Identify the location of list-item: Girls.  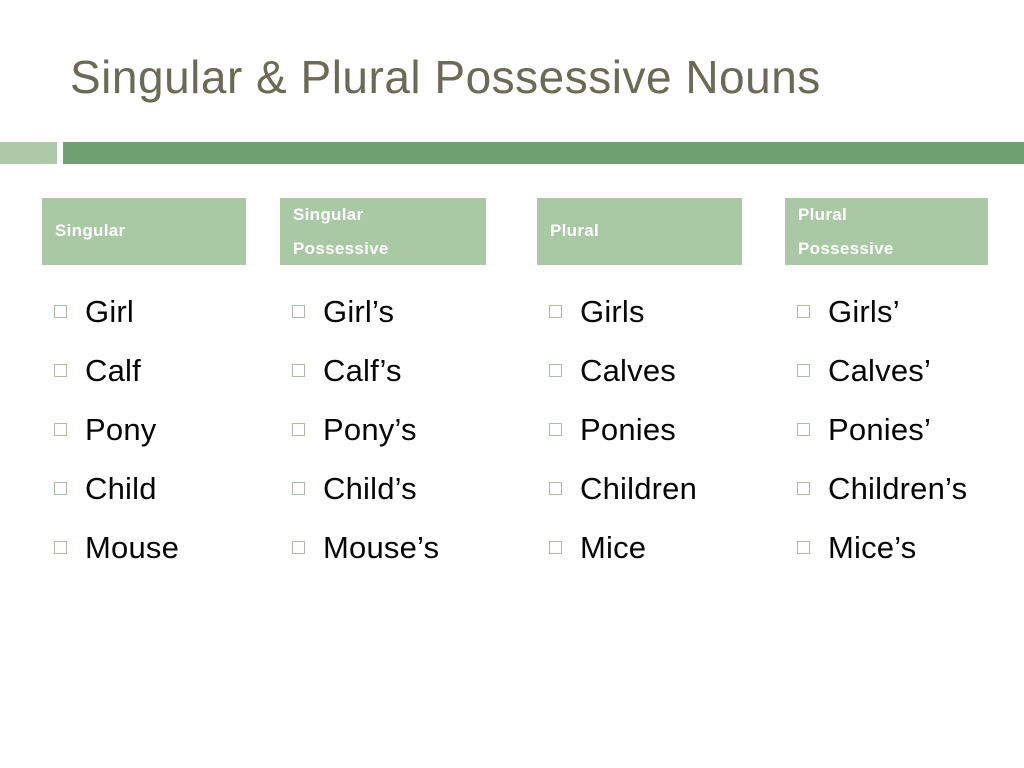
(639, 311).